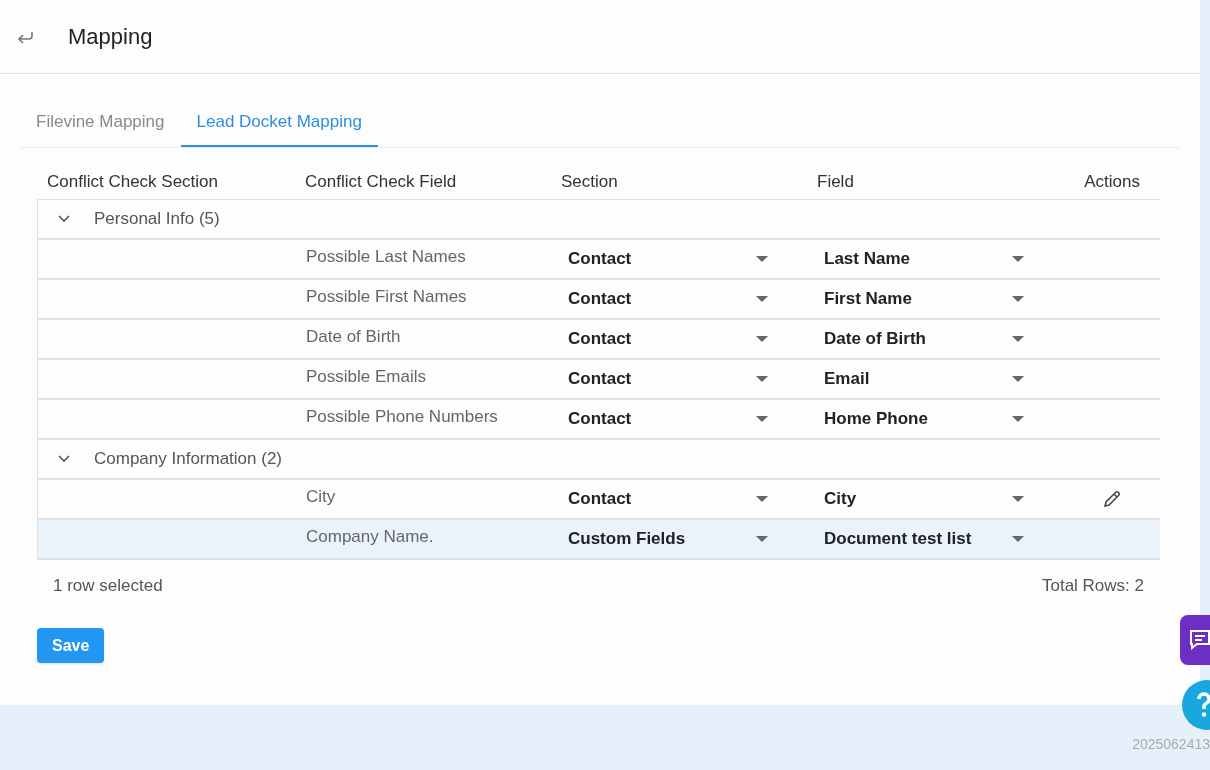 The image size is (1210, 770). I want to click on table-cell-text: Date of Birth, so click(353, 337).